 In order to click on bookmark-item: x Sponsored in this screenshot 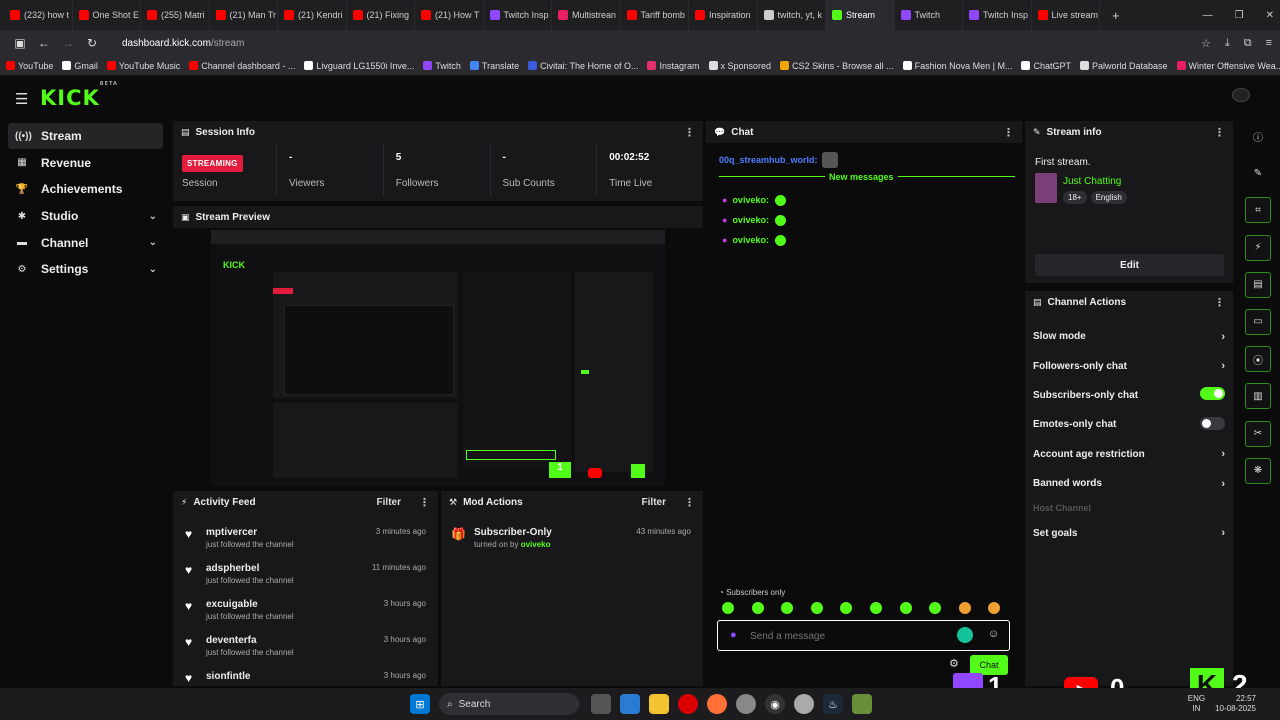, I will do `click(739, 66)`.